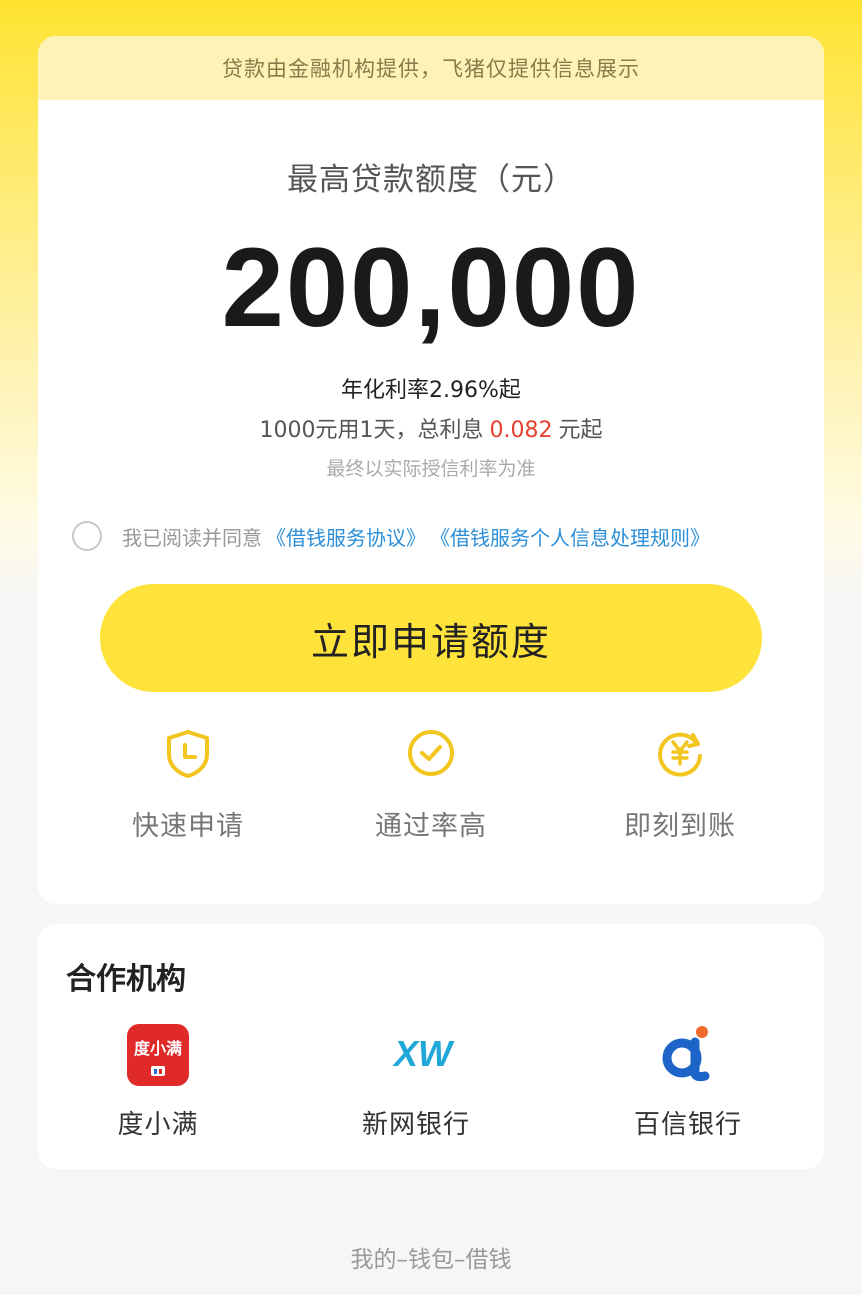  What do you see at coordinates (431, 1260) in the screenshot?
I see `footer-breadcrumb: 我的–钱包–借钱` at bounding box center [431, 1260].